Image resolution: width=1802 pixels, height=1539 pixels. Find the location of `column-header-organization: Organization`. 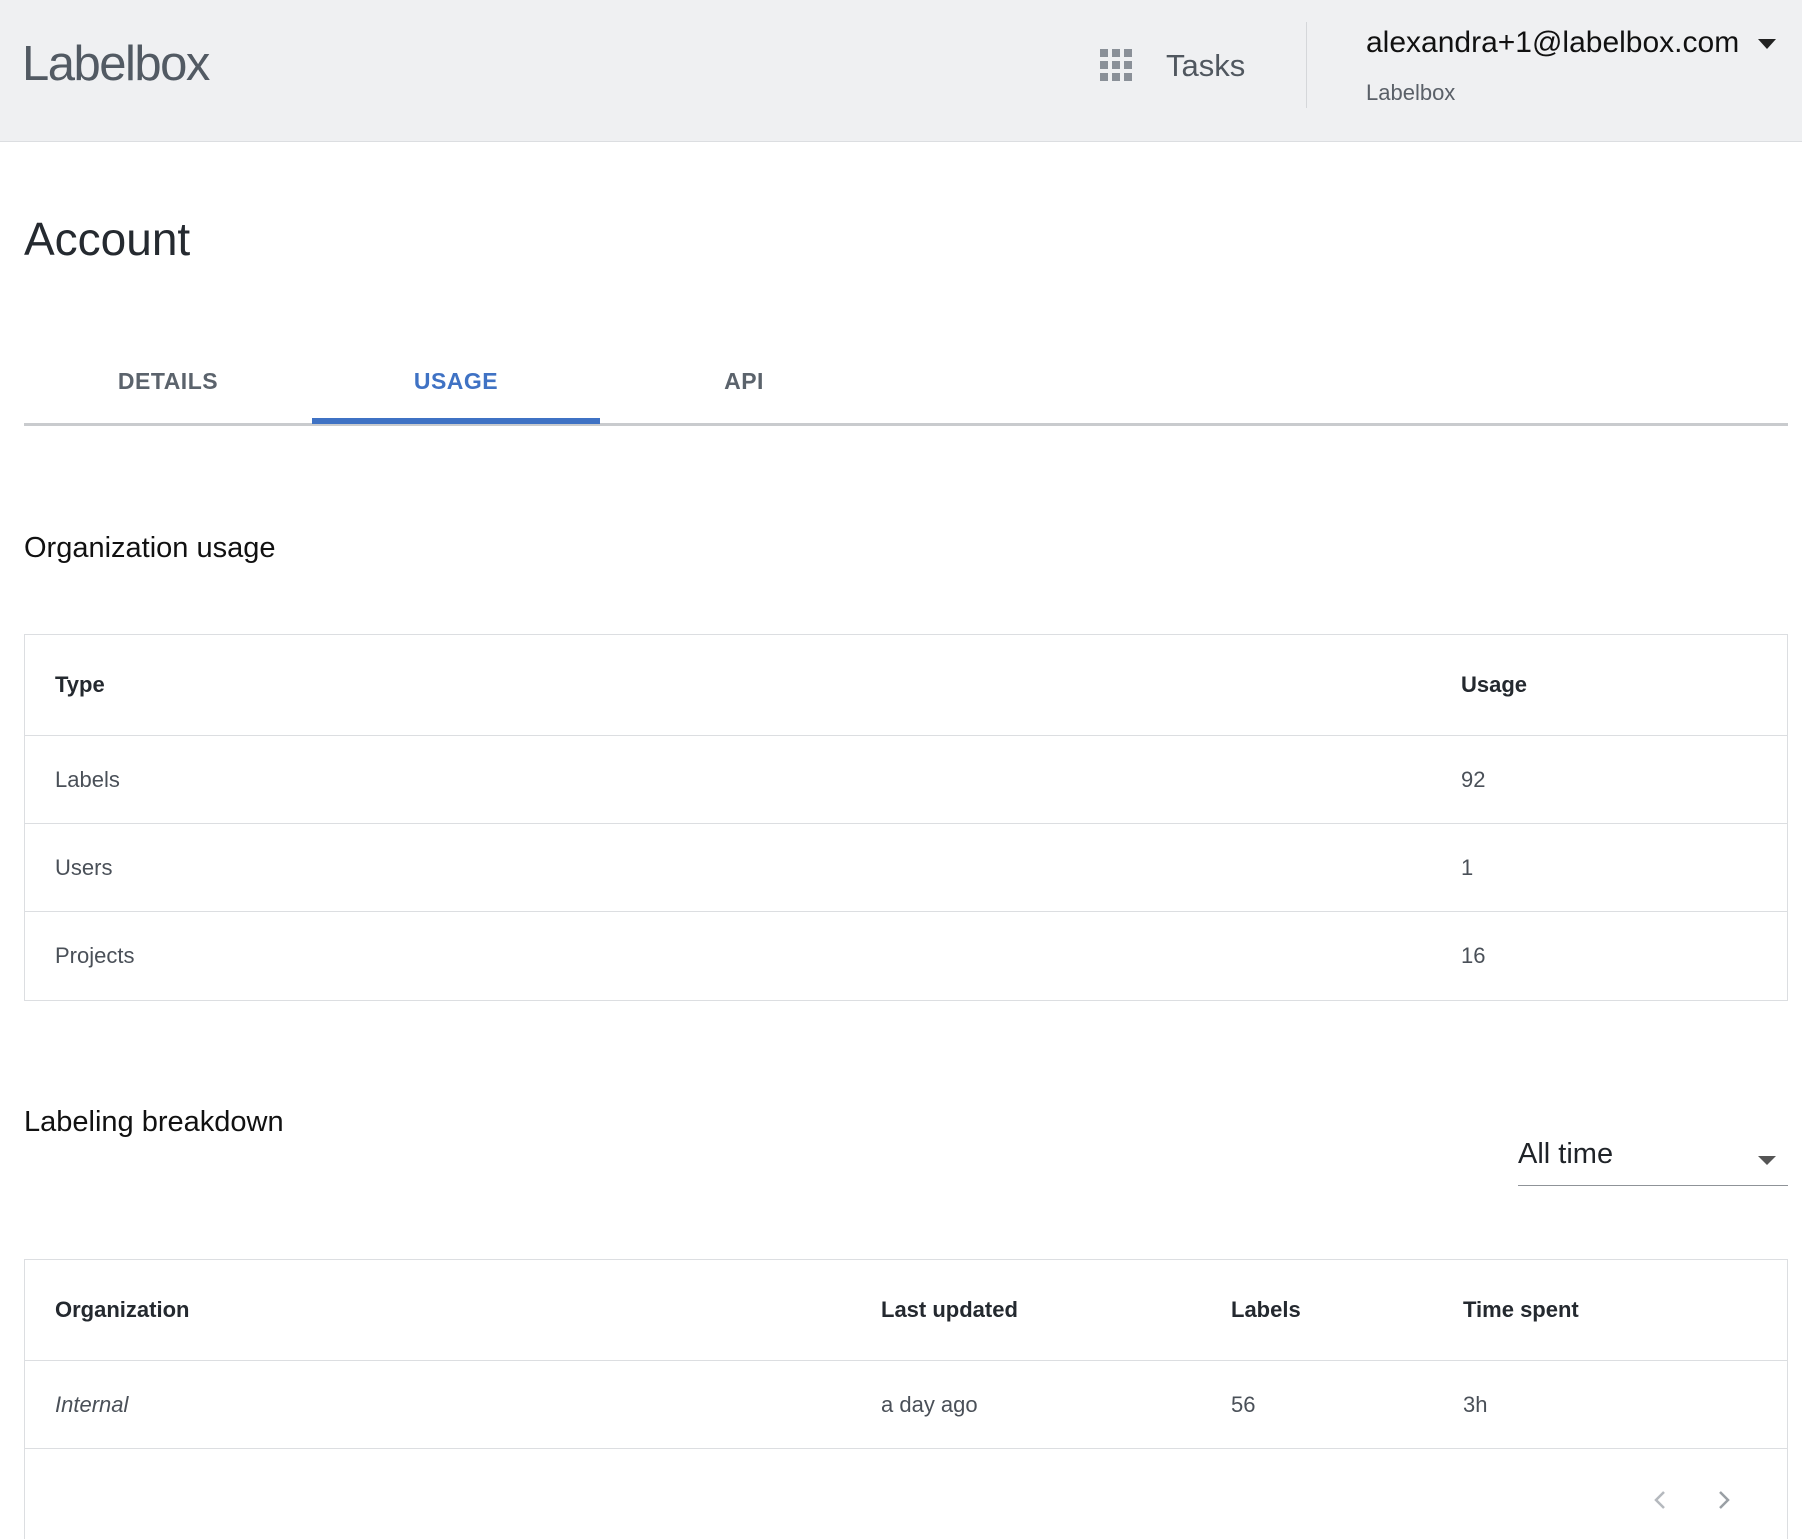

column-header-organization: Organization is located at coordinates (122, 1310).